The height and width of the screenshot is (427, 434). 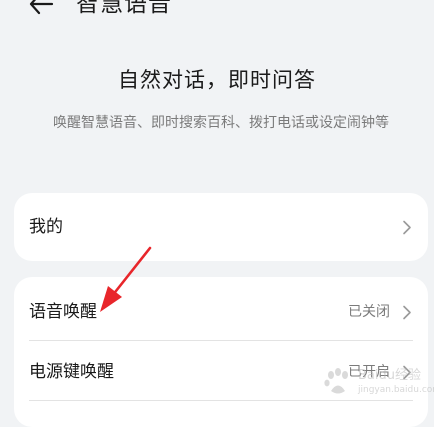 I want to click on baidu-watermark: Baidu经验 jingyan.baidu.com, so click(x=376, y=382).